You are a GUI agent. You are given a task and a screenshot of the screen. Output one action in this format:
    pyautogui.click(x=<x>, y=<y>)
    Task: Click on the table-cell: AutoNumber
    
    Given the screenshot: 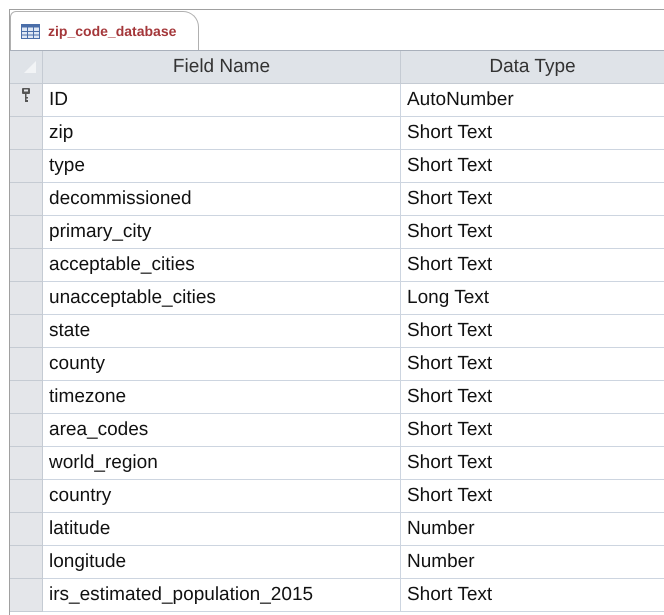 What is the action you would take?
    pyautogui.click(x=532, y=100)
    